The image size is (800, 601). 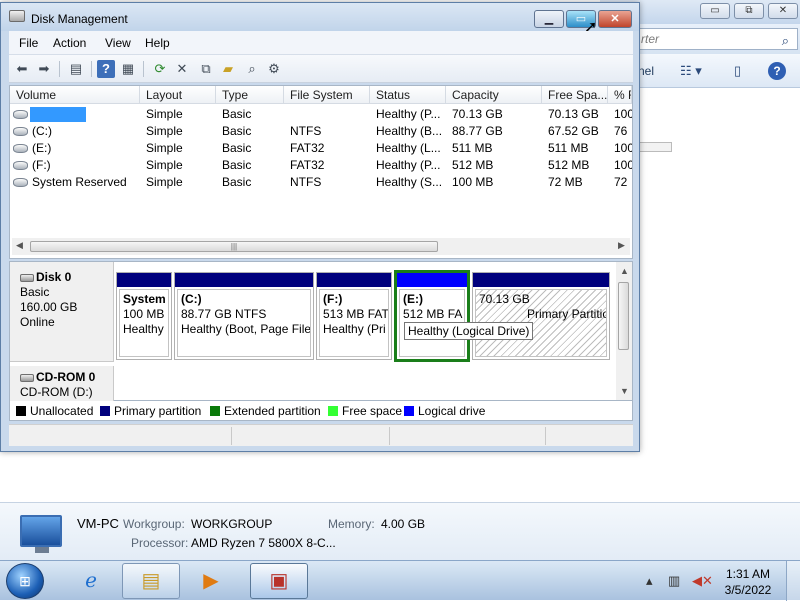 I want to click on show-hide-icon: ▦, so click(x=128, y=69).